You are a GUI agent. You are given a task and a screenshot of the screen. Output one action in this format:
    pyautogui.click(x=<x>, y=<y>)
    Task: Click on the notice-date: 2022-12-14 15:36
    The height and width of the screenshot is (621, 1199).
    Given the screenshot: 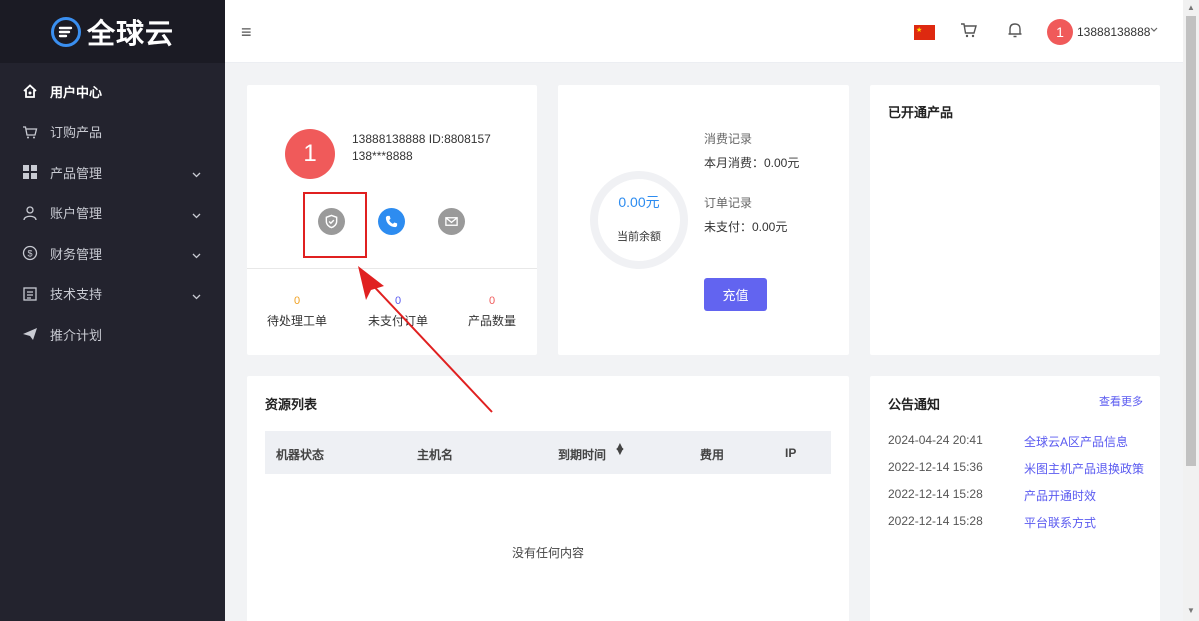 What is the action you would take?
    pyautogui.click(x=935, y=467)
    